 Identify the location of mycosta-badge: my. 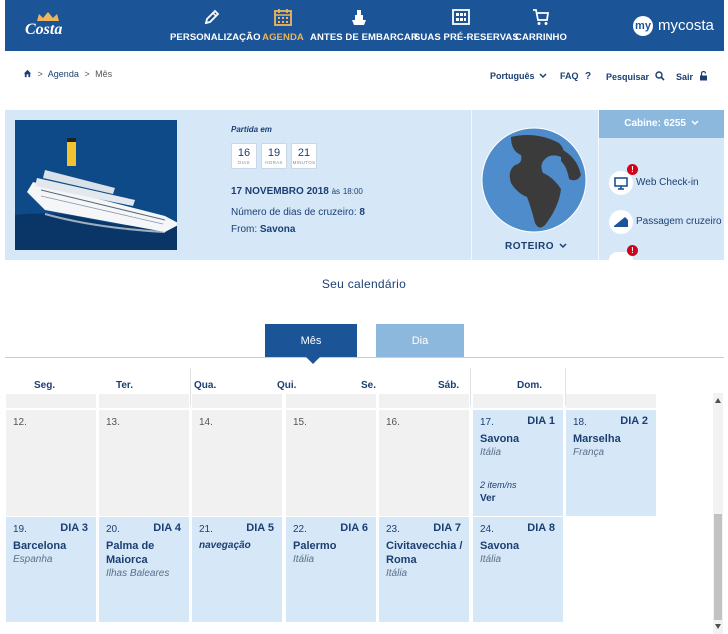
(643, 26).